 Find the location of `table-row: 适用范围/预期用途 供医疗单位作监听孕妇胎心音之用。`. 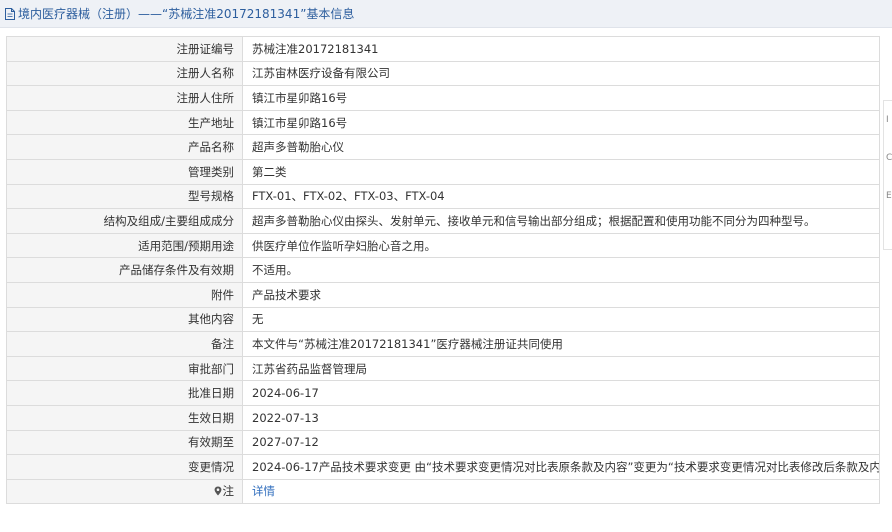

table-row: 适用范围/预期用途 供医疗单位作监听孕妇胎心音之用。 is located at coordinates (443, 245).